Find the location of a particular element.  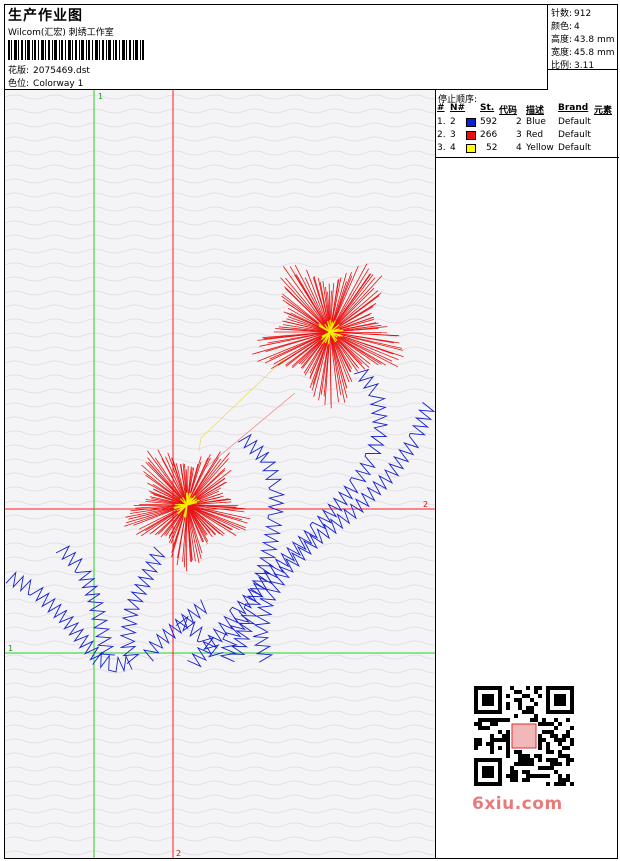

stop-row: 1. 2 592 2 Blue Default is located at coordinates (527, 123).